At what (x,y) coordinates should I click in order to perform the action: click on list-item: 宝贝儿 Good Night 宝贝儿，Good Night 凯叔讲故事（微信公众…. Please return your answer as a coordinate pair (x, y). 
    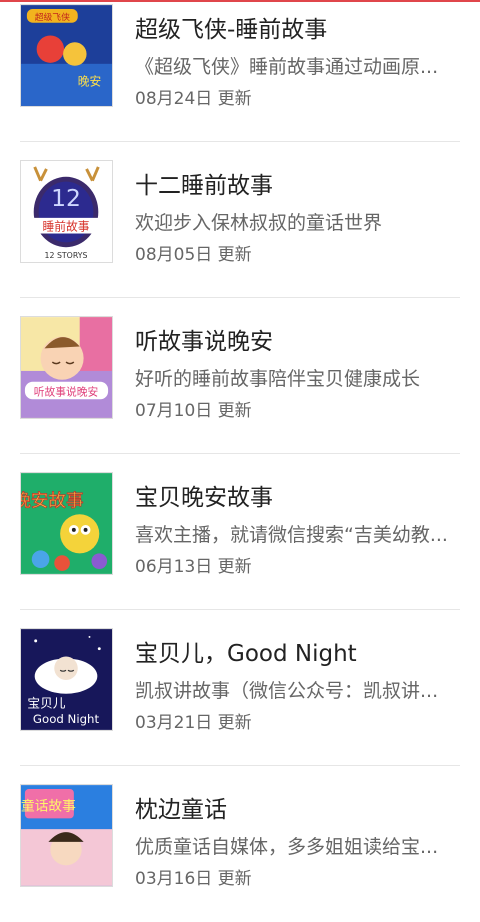
    Looking at the image, I should click on (240, 697).